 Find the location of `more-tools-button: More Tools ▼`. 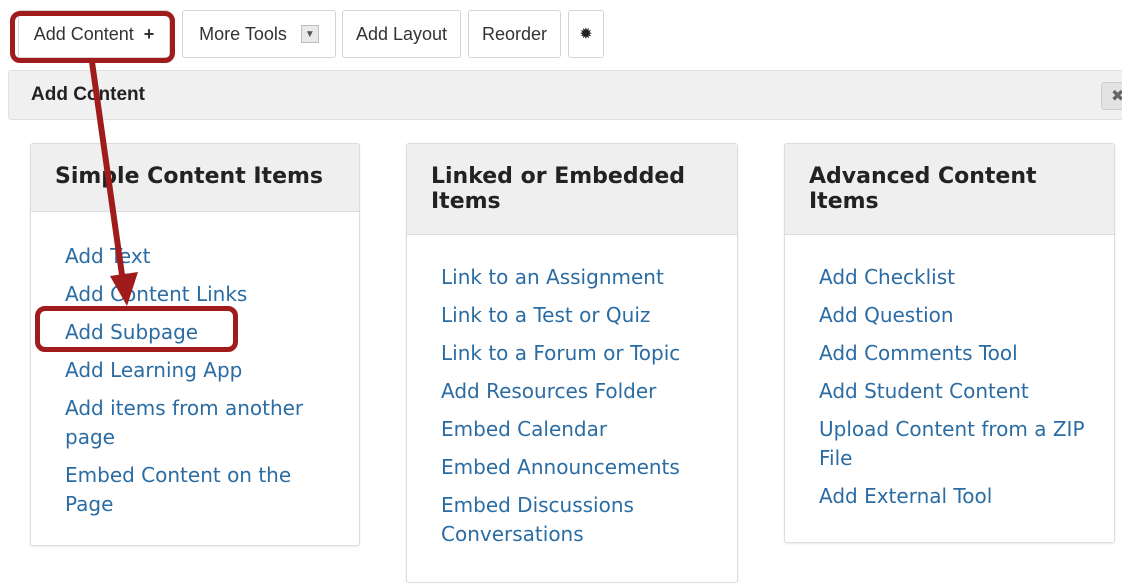

more-tools-button: More Tools ▼ is located at coordinates (259, 34).